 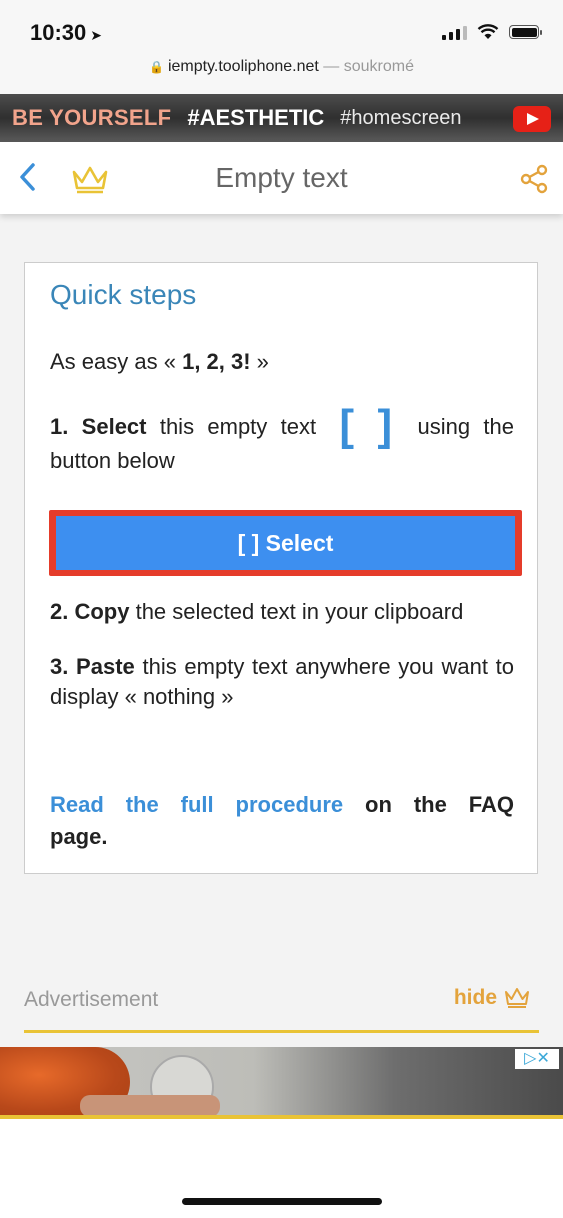 I want to click on page-header: Empty text, so click(x=281, y=178).